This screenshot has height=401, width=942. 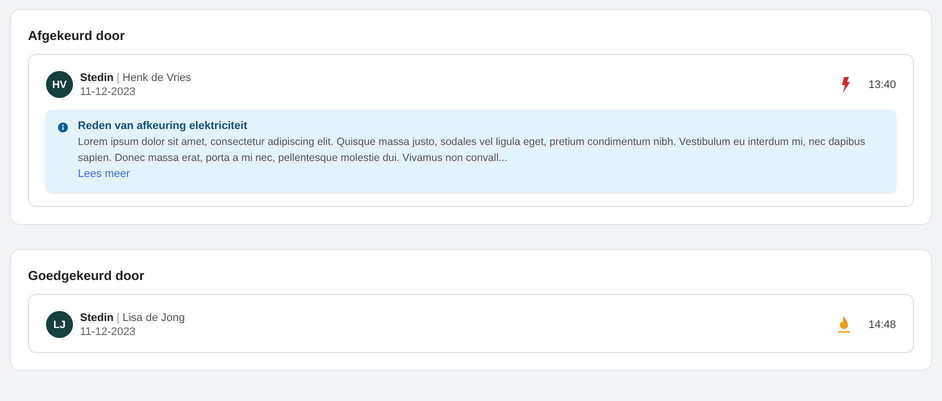 I want to click on lightning-icon, so click(x=846, y=84).